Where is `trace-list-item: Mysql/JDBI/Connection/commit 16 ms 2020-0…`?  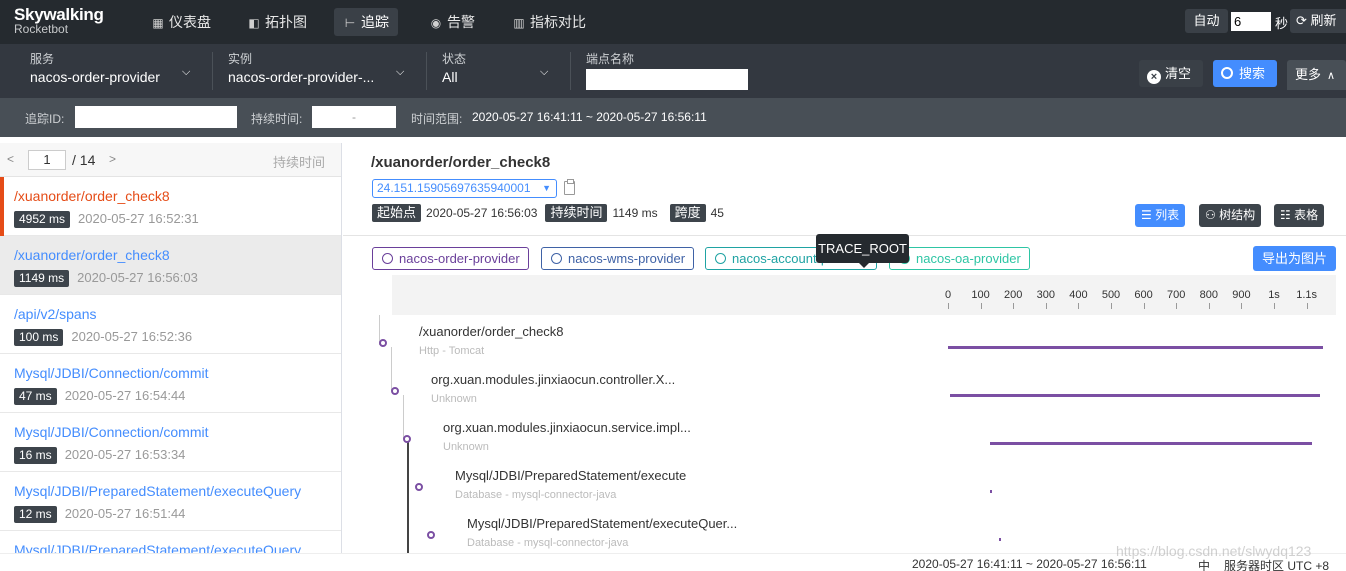 trace-list-item: Mysql/JDBI/Connection/commit 16 ms 2020-0… is located at coordinates (170, 442).